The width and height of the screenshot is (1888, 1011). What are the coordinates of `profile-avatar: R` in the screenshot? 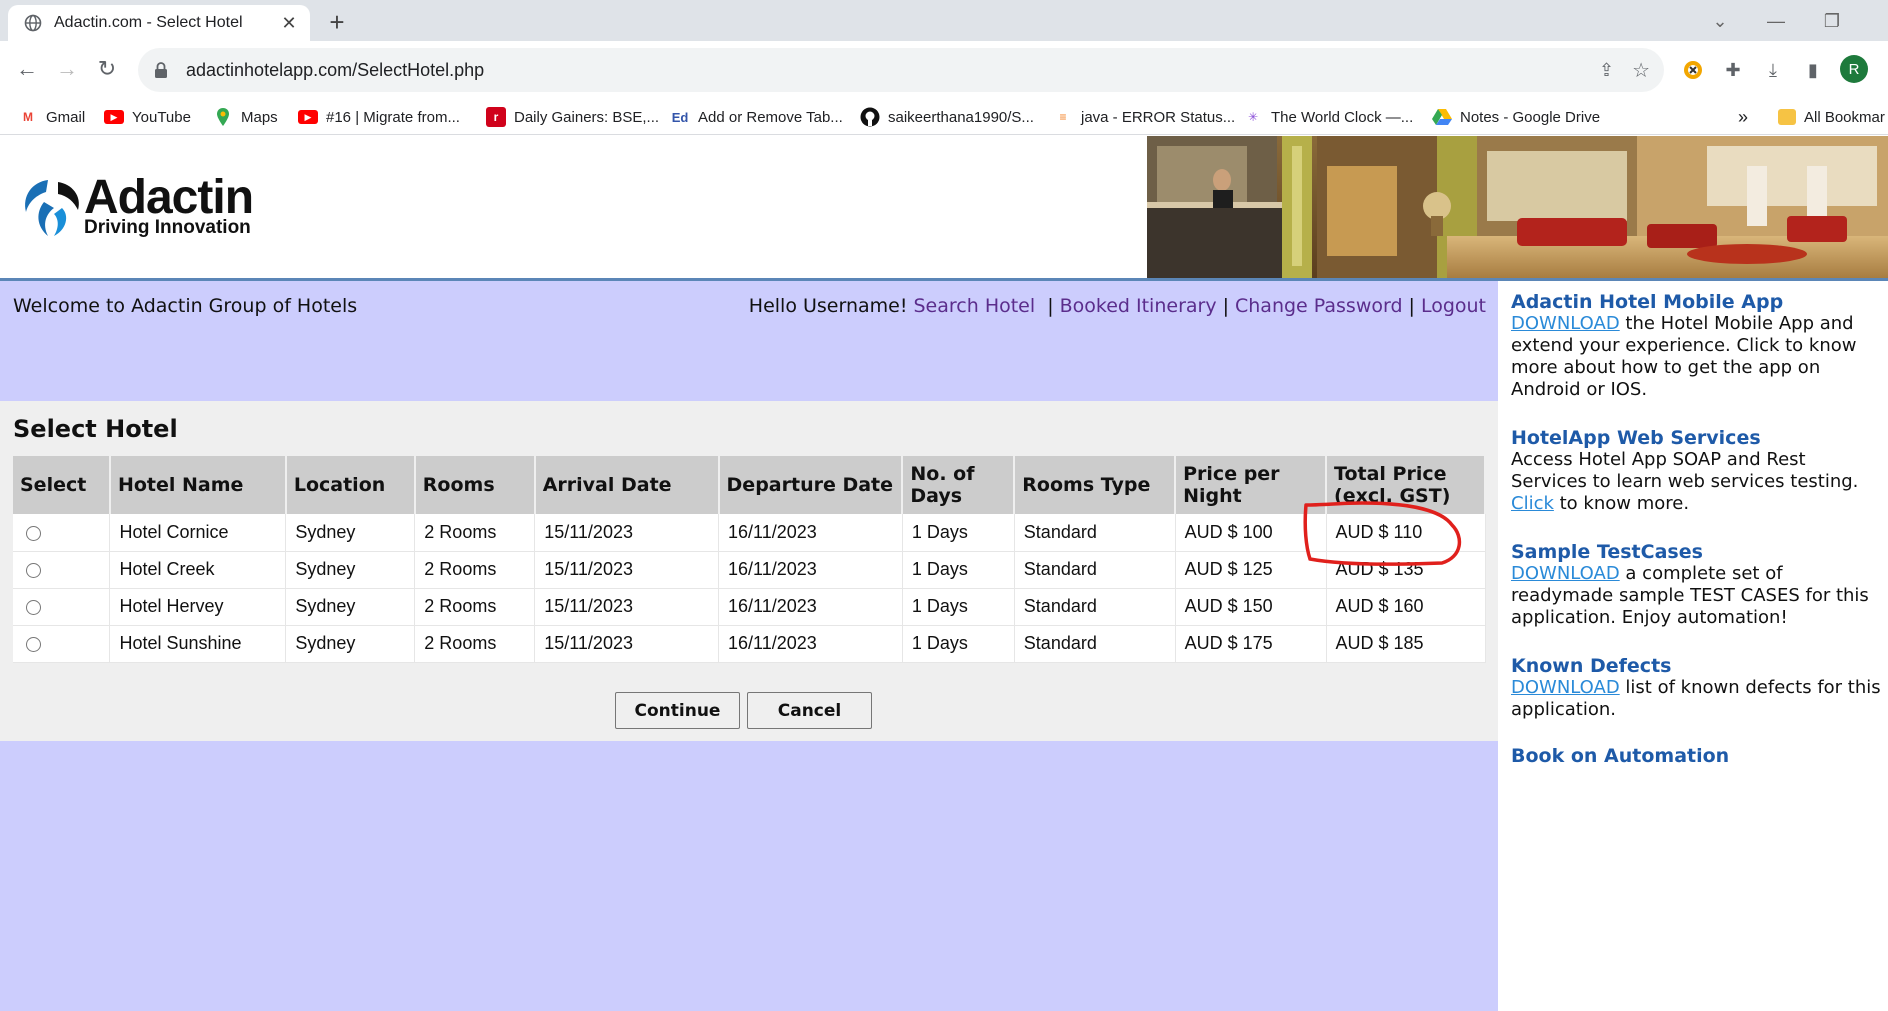 It's located at (1854, 69).